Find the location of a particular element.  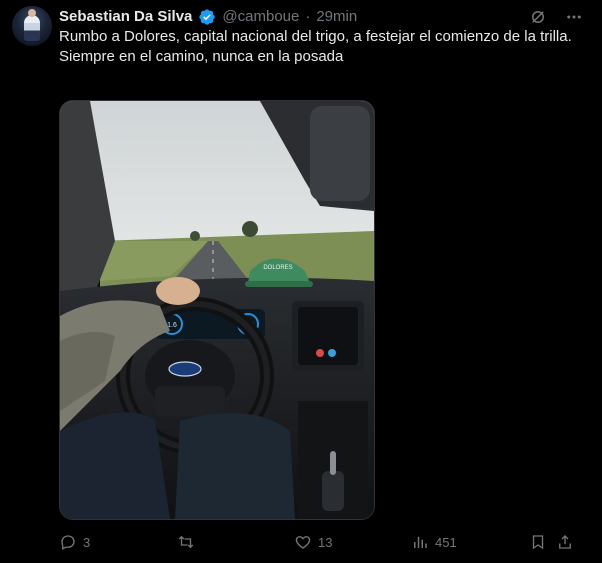

like-button: 13 is located at coordinates (313, 542).